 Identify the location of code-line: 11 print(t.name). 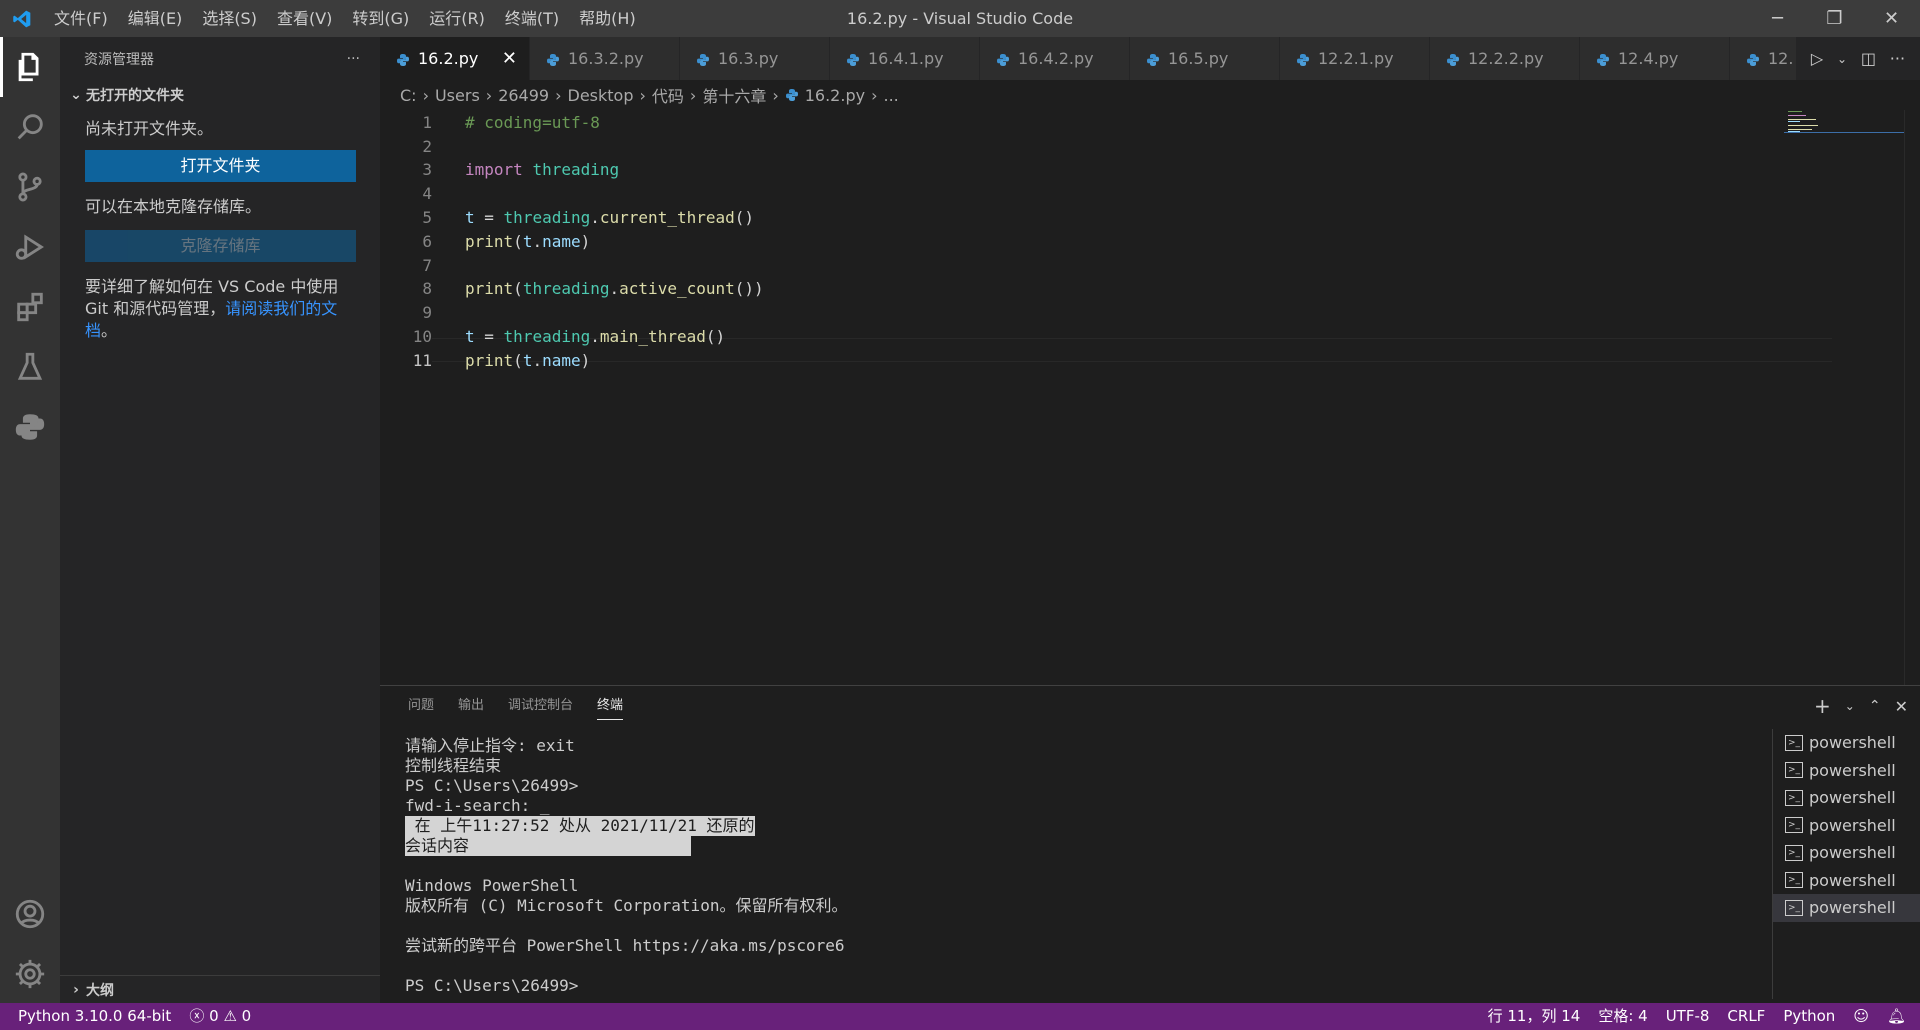
(1080, 360).